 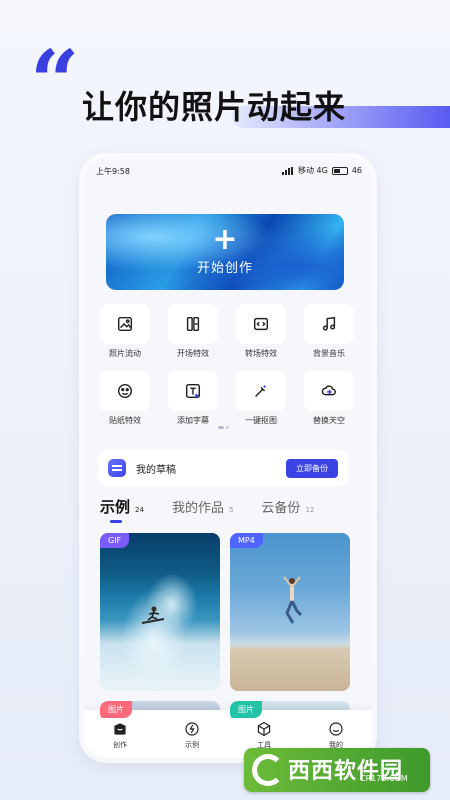 I want to click on status-carrier: 移动 4G, so click(x=312, y=170).